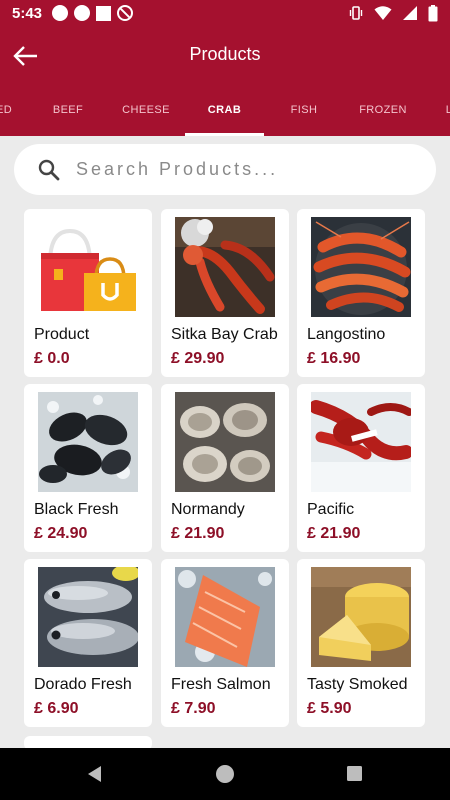  Describe the element at coordinates (61, 533) in the screenshot. I see `product-price: £ 24.90` at that location.